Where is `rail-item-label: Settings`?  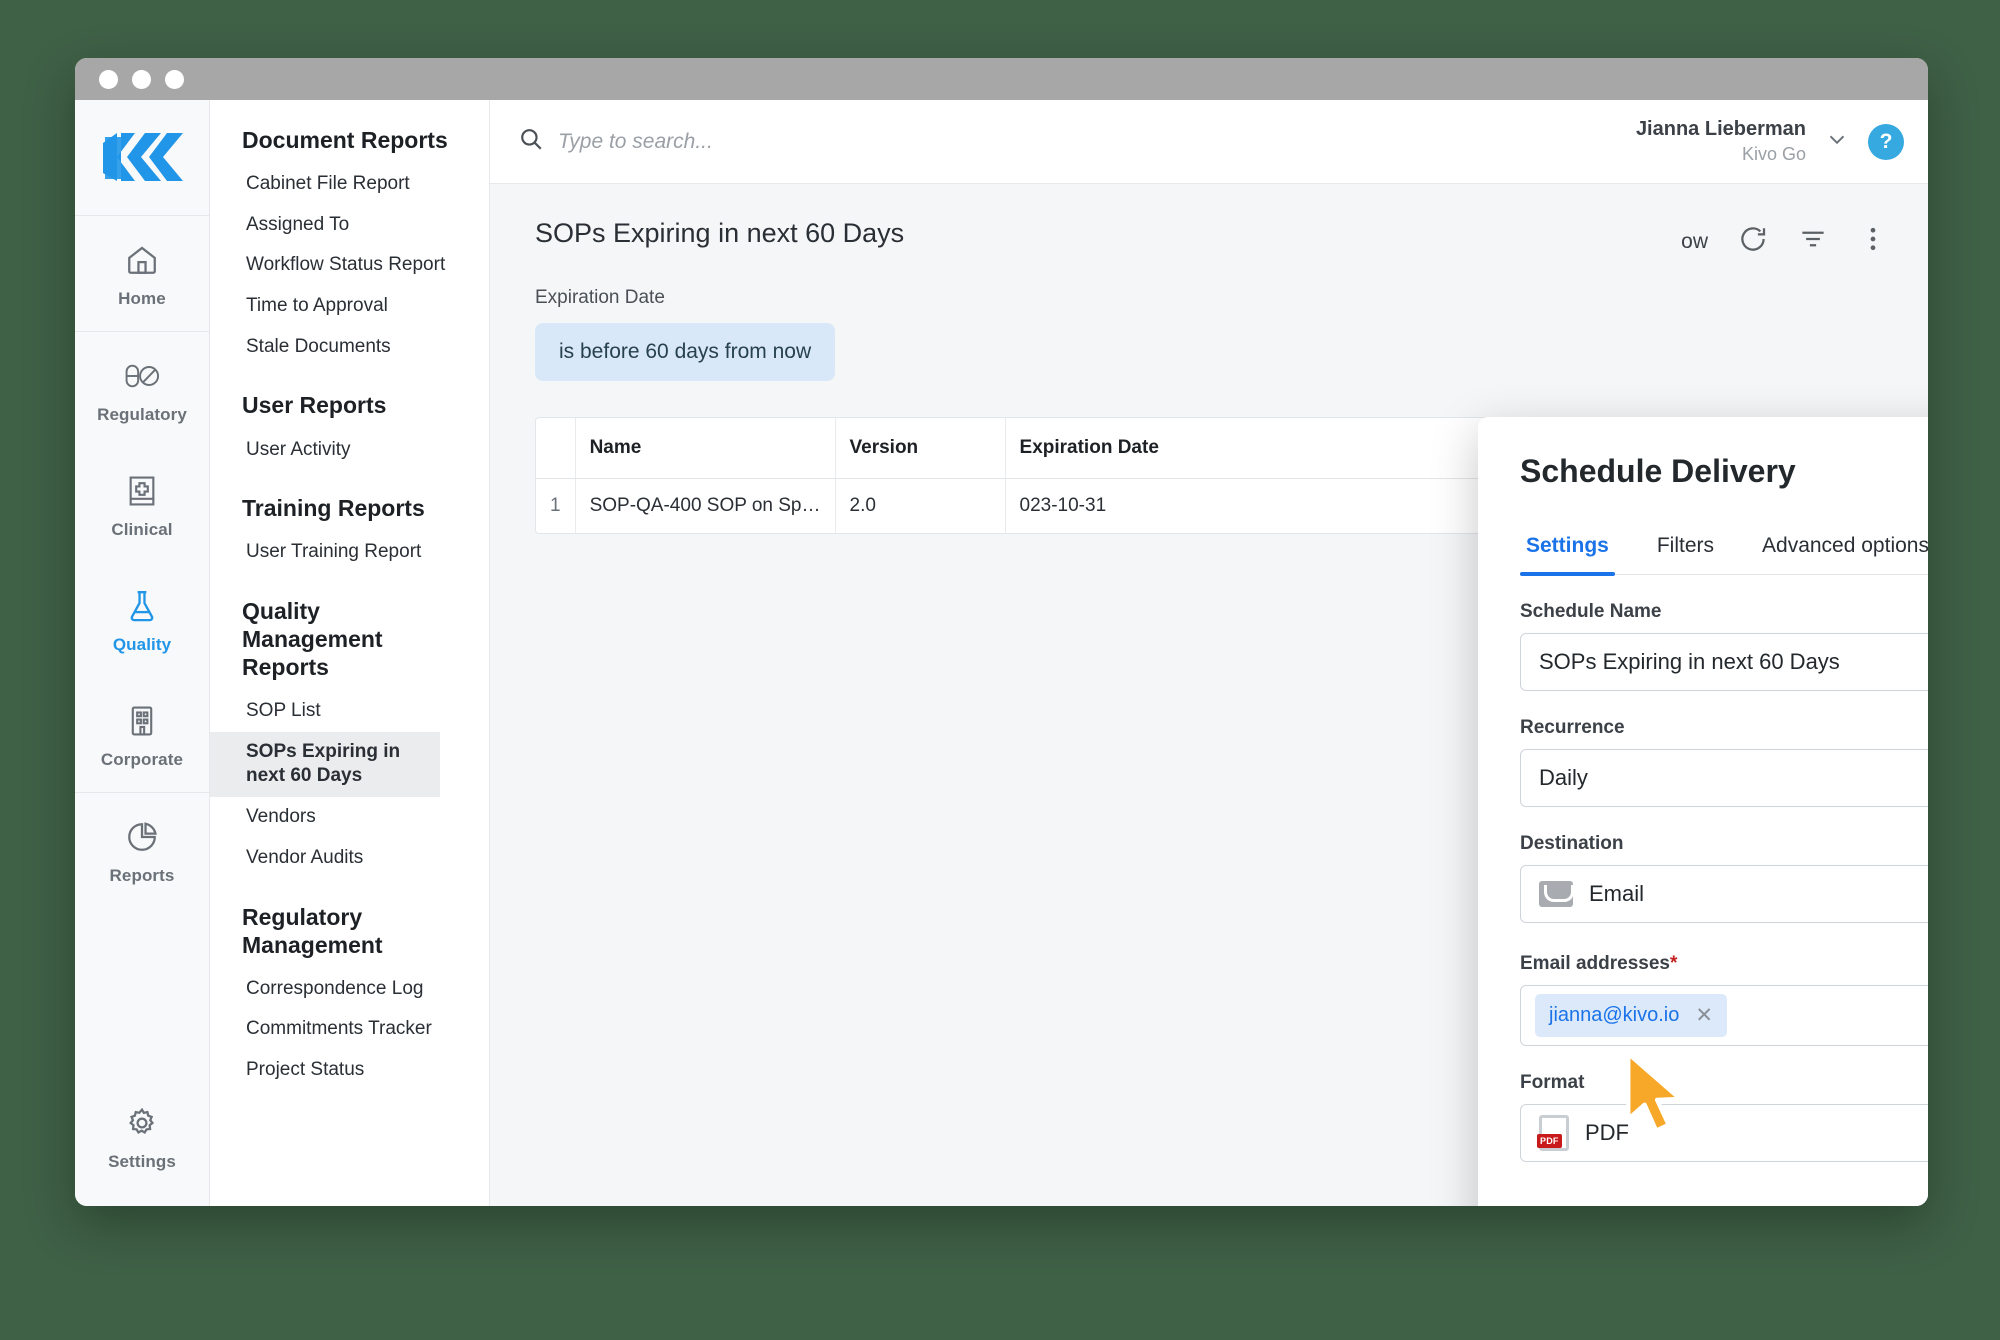 rail-item-label: Settings is located at coordinates (142, 1161).